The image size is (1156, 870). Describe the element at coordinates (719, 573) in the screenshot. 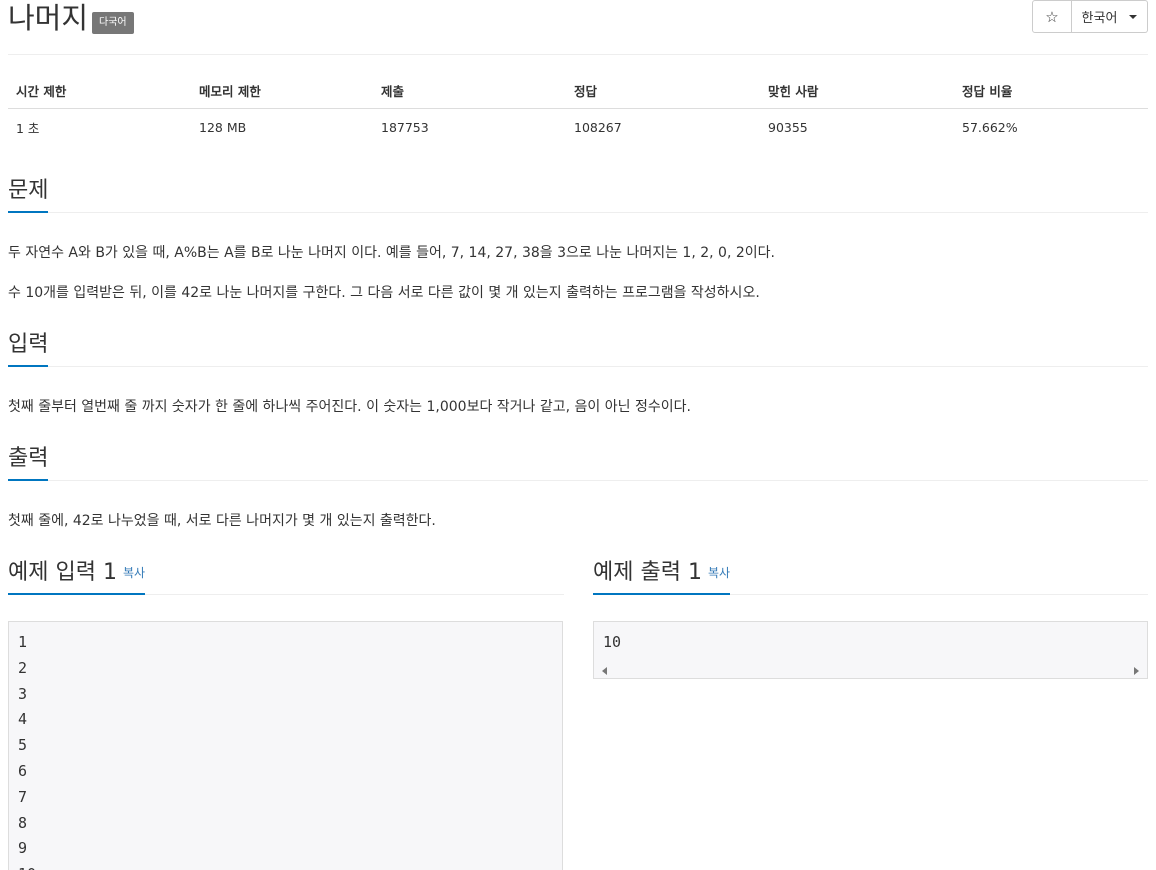

I see `sample-output-copy-button: 복사` at that location.